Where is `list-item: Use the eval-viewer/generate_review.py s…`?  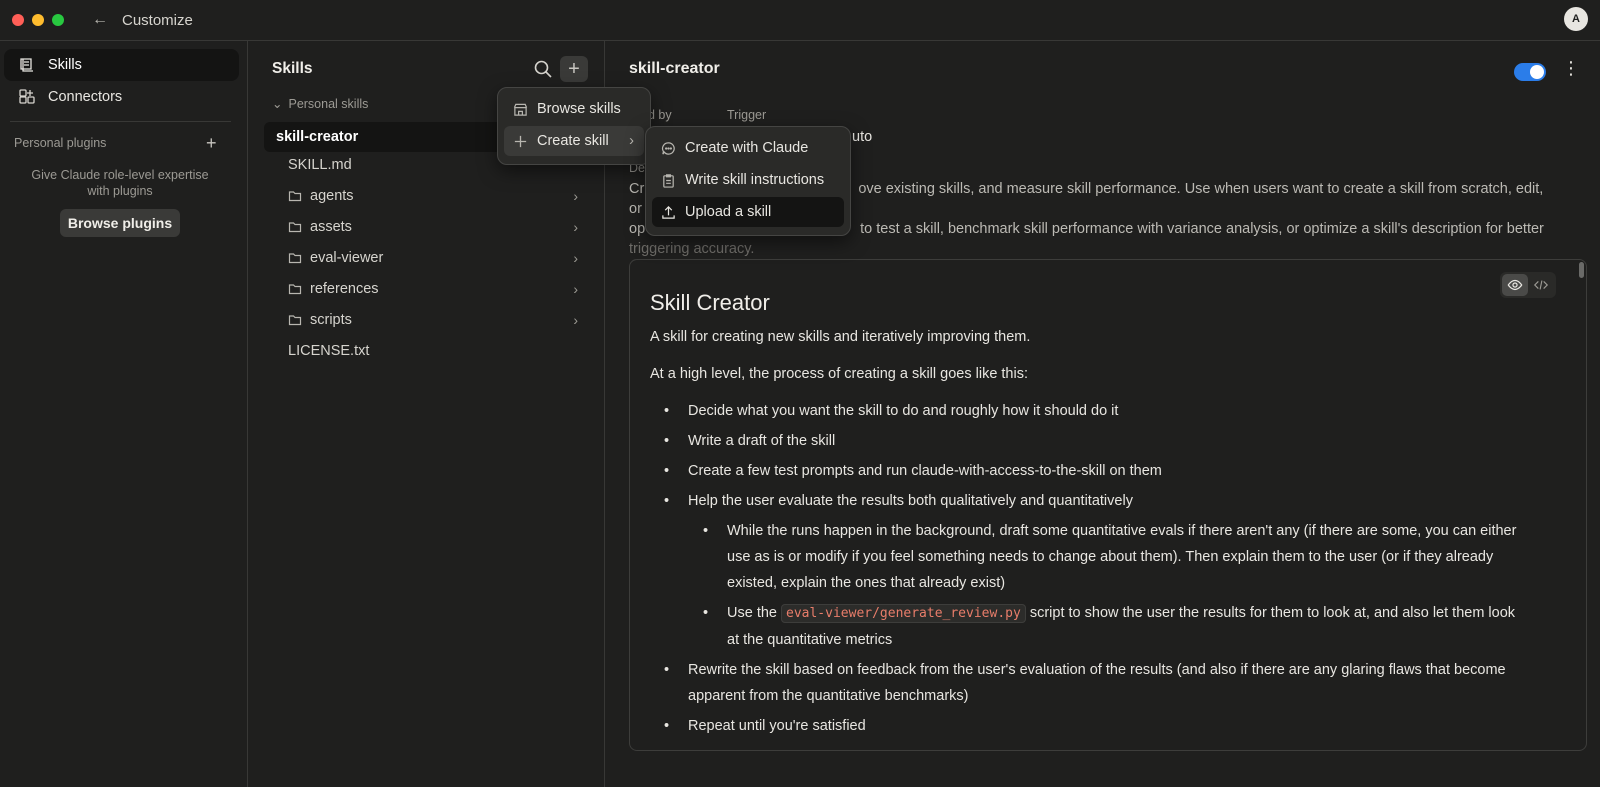 list-item: Use the eval-viewer/generate_review.py s… is located at coordinates (1100, 626).